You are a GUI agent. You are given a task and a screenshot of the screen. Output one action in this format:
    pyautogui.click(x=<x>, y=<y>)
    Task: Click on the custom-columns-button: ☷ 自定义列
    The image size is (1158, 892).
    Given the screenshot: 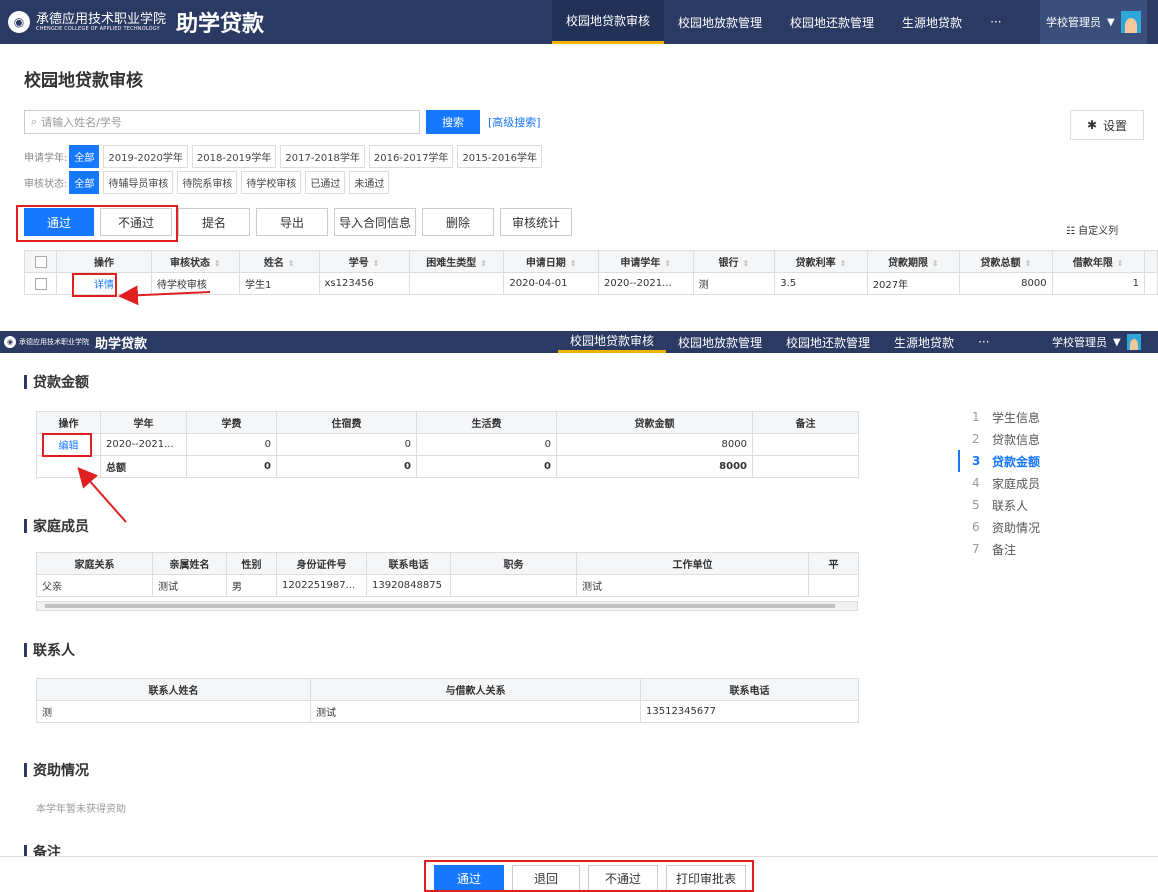 What is the action you would take?
    pyautogui.click(x=1092, y=229)
    